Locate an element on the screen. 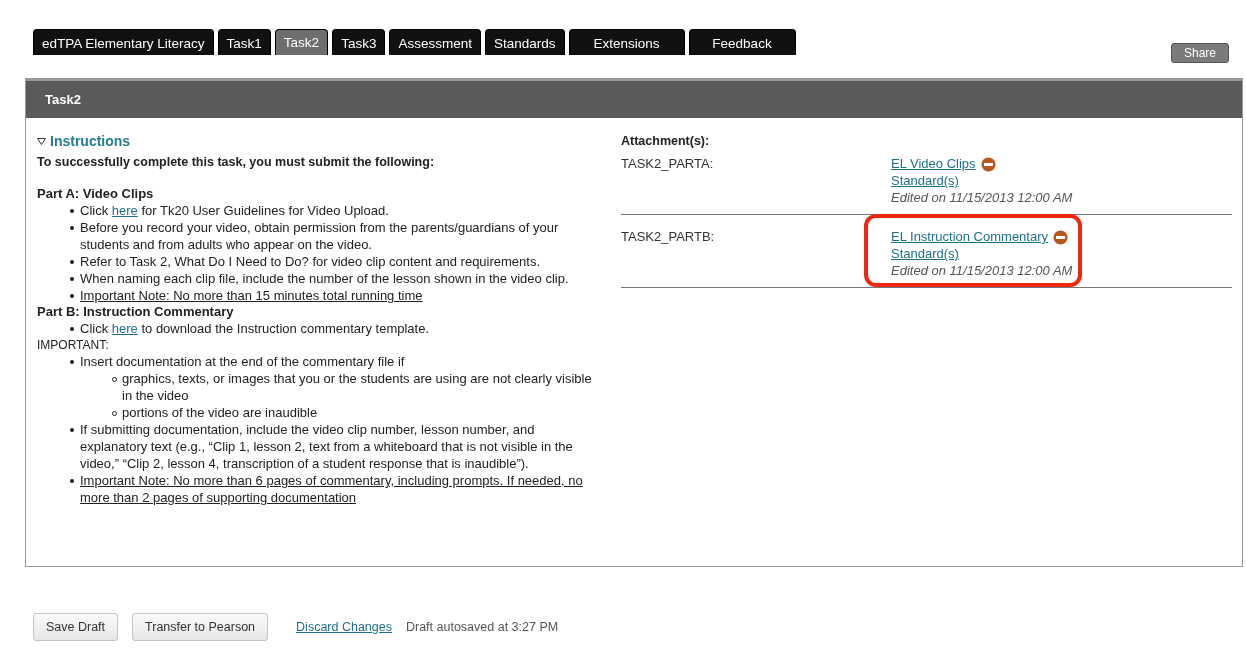 The image size is (1246, 651). tab: Feedback is located at coordinates (742, 42).